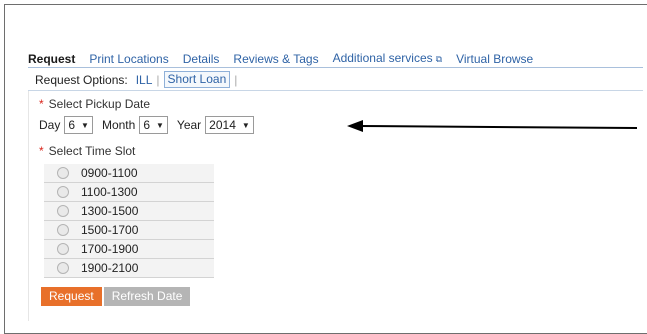 The image size is (647, 334). What do you see at coordinates (109, 173) in the screenshot?
I see `time-slot-text: 0900-1100` at bounding box center [109, 173].